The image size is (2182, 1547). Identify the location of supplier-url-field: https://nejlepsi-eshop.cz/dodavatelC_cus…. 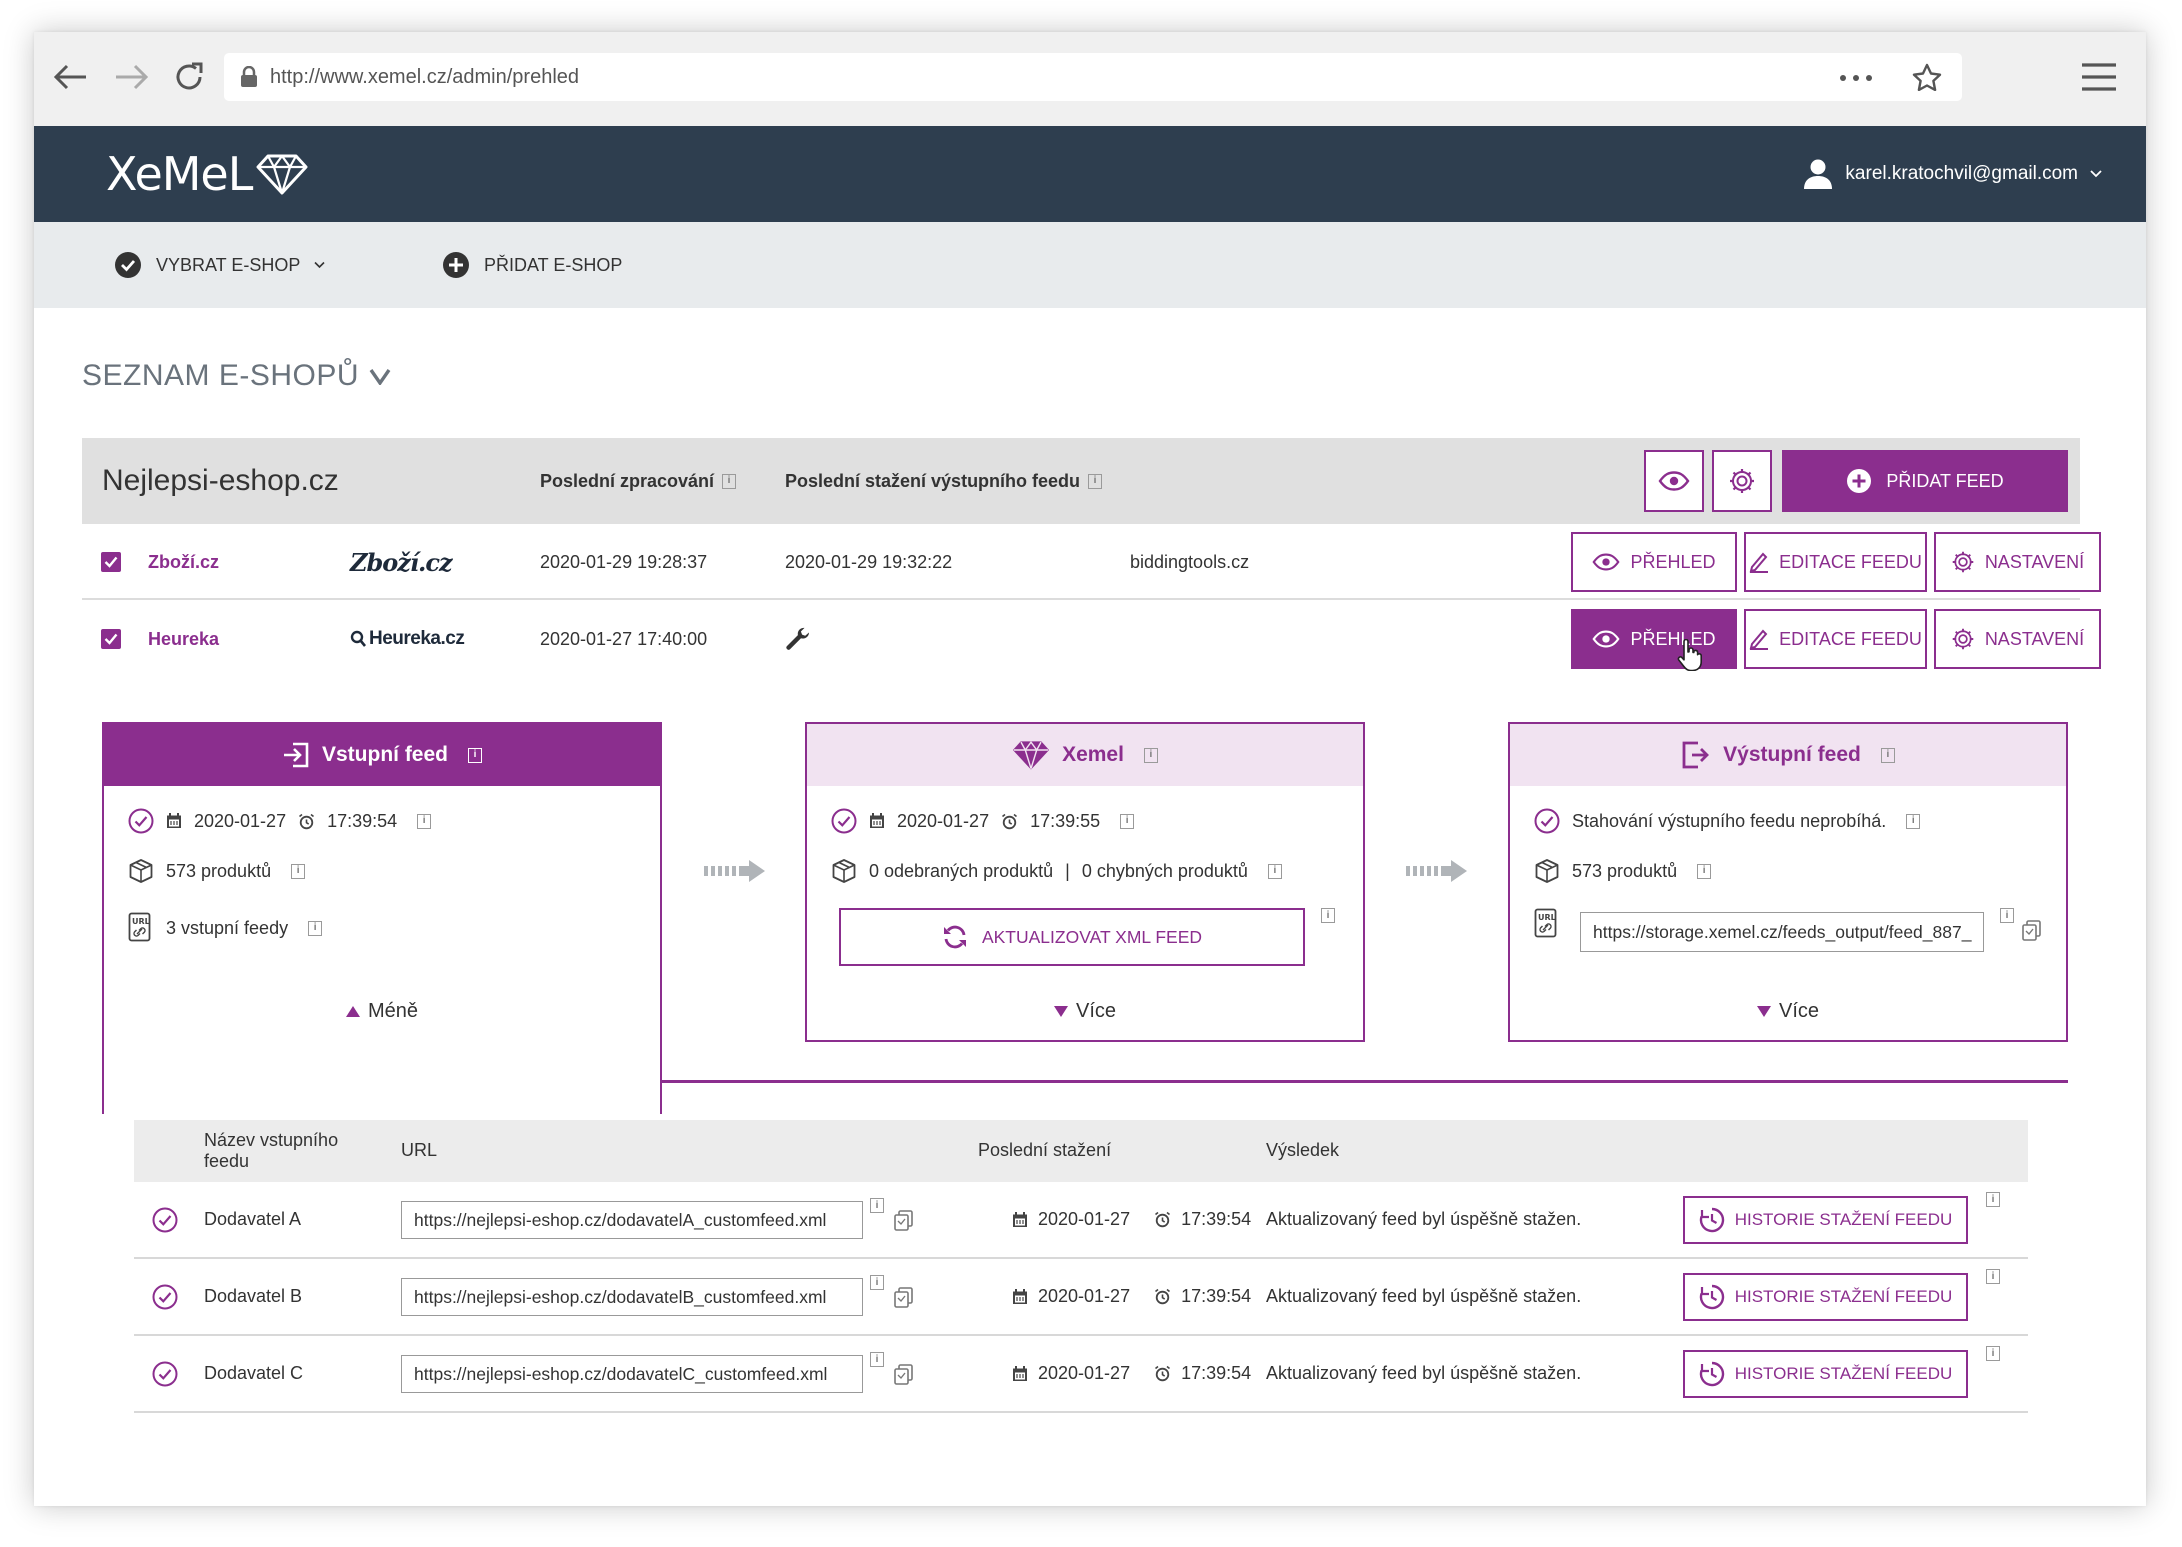
(632, 1374).